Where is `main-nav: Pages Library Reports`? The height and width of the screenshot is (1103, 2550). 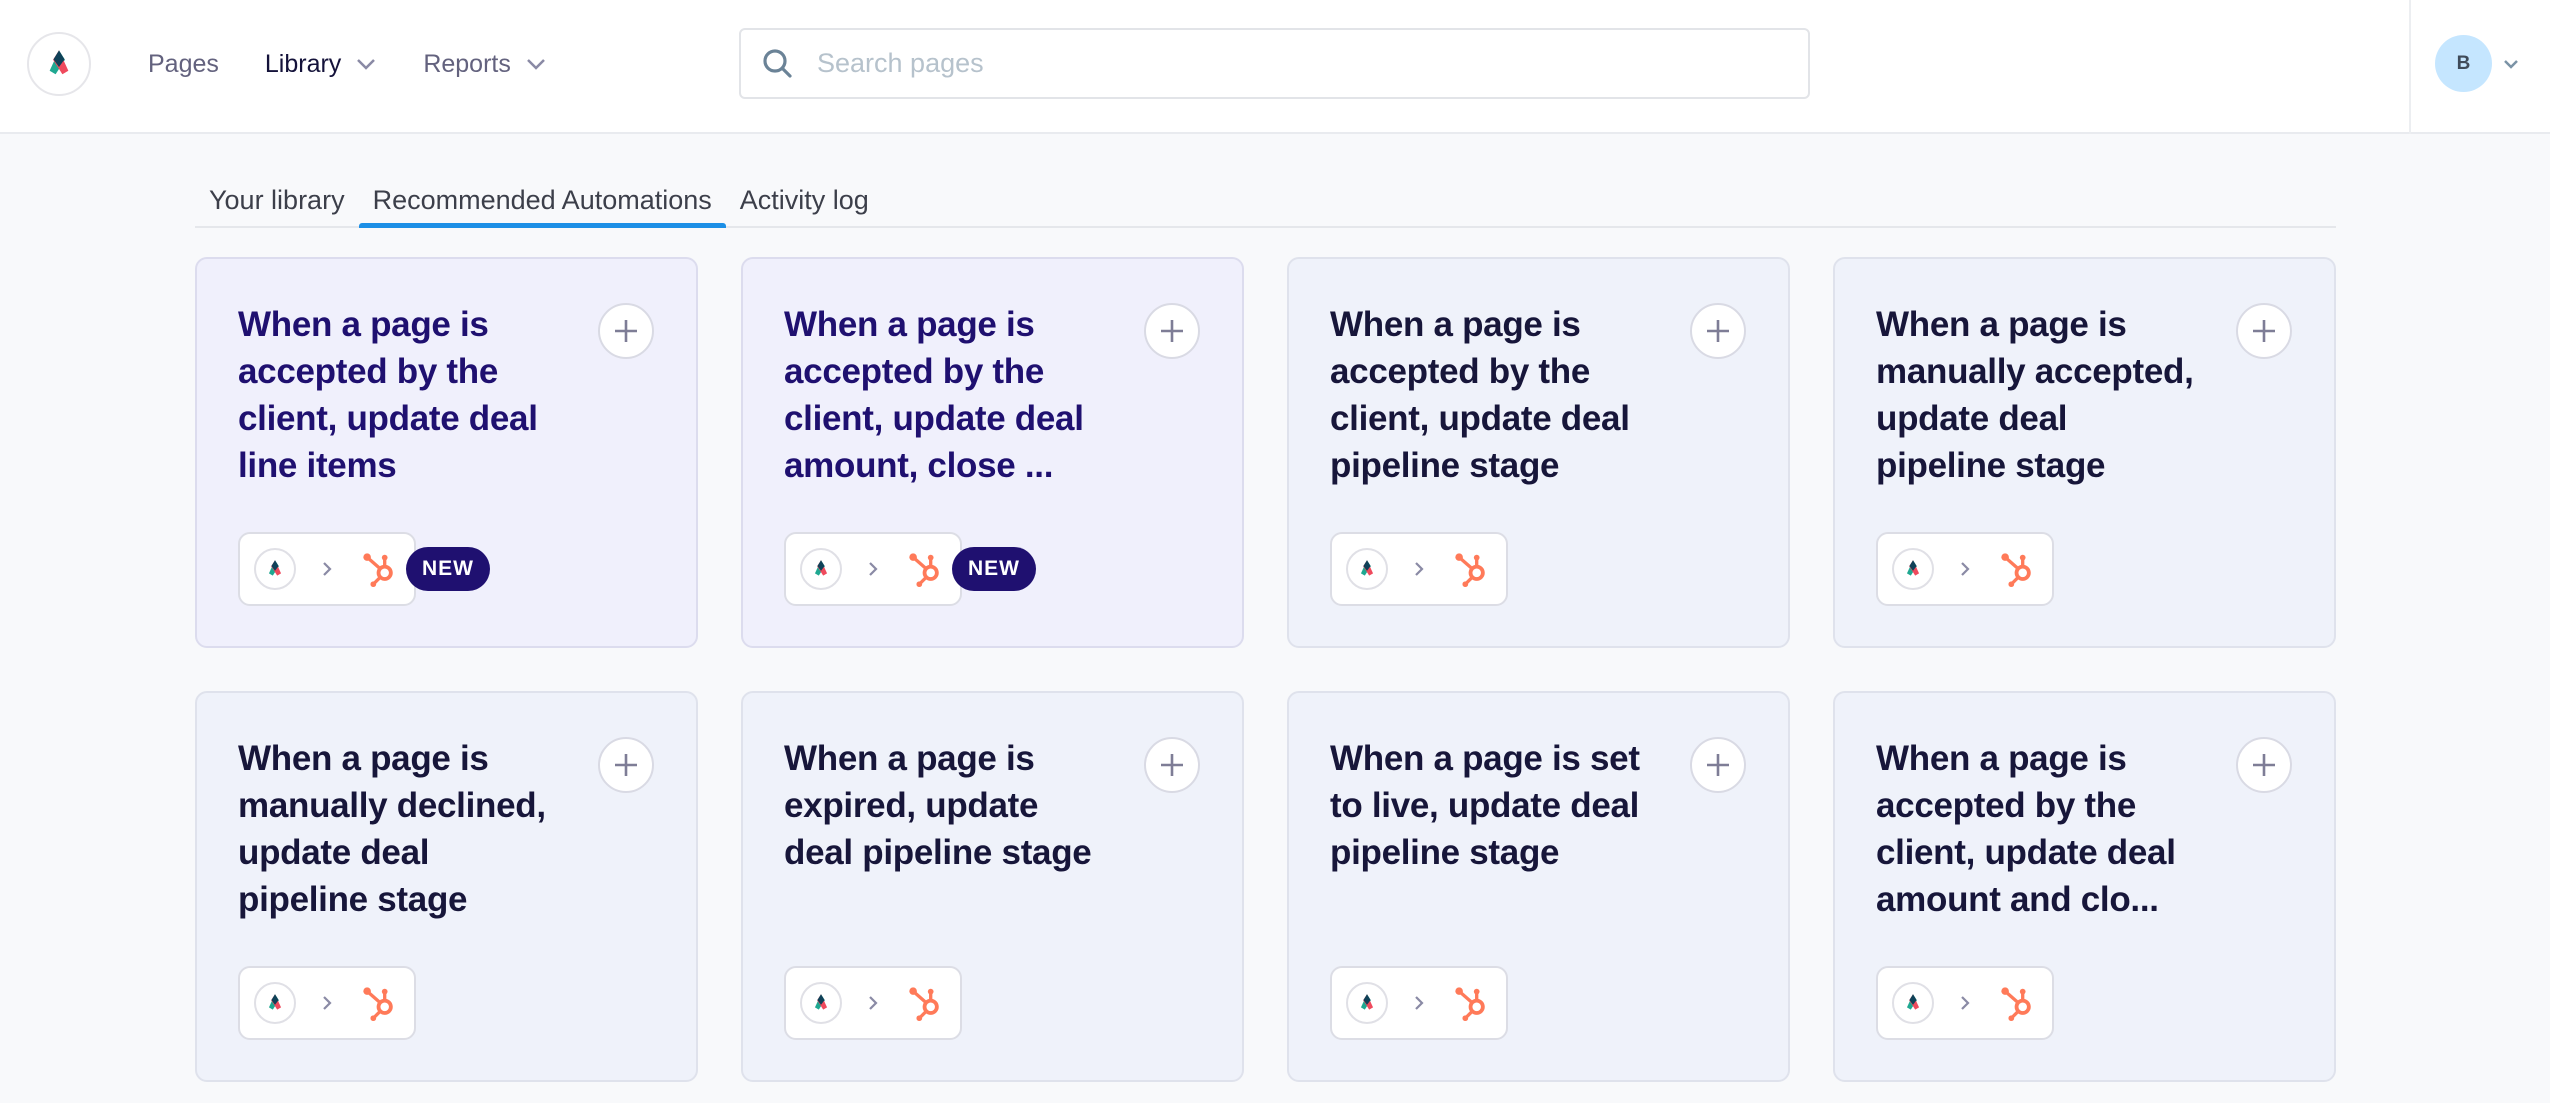
main-nav: Pages Library Reports is located at coordinates (370, 64).